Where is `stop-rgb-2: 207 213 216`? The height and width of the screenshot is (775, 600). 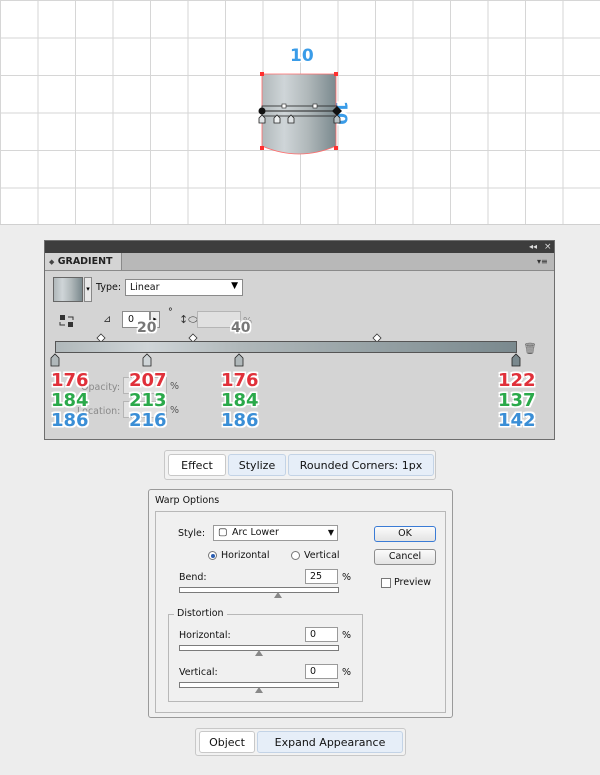
stop-rgb-2: 207 213 216 is located at coordinates (148, 401).